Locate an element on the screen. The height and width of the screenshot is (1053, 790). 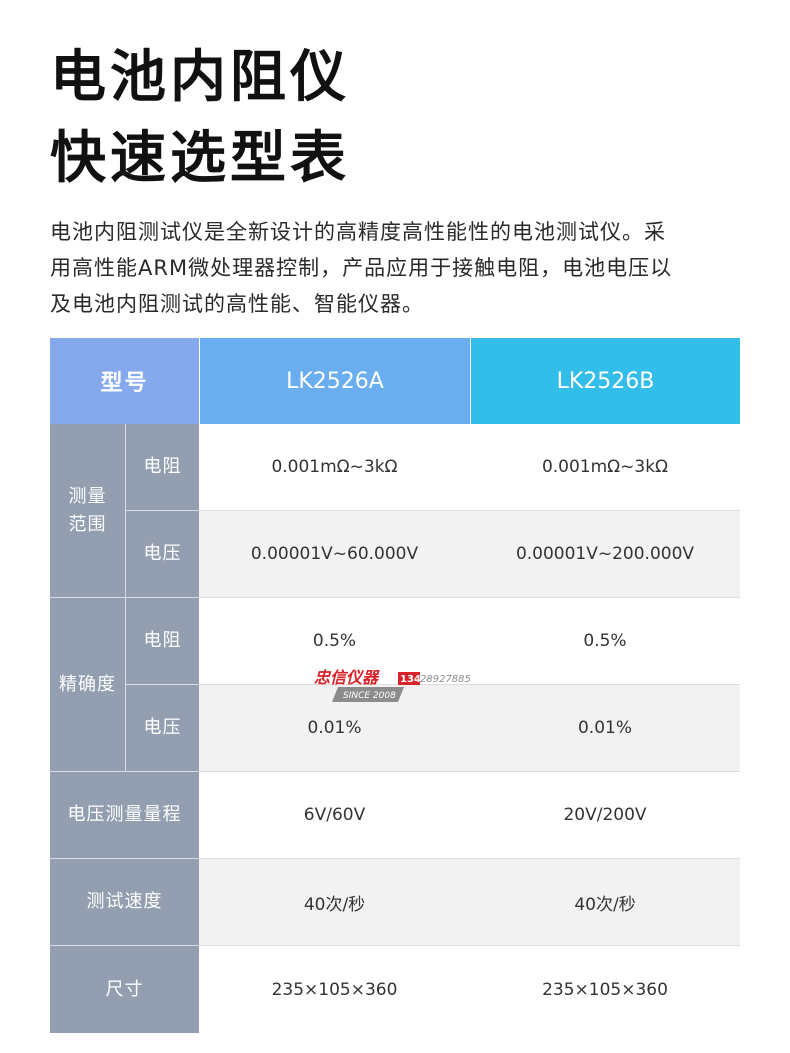
range-resistance-a: 0.001mΩ~3kΩ is located at coordinates (334, 467).